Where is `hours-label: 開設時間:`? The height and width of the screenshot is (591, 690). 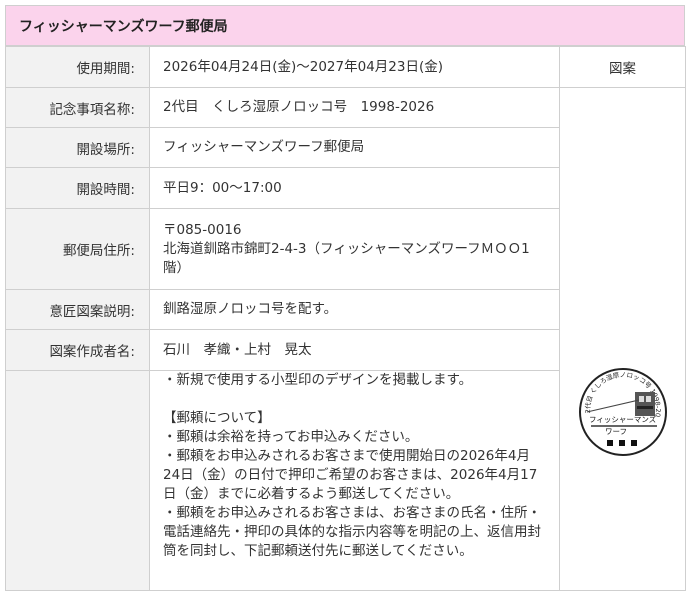 hours-label: 開設時間: is located at coordinates (77, 188).